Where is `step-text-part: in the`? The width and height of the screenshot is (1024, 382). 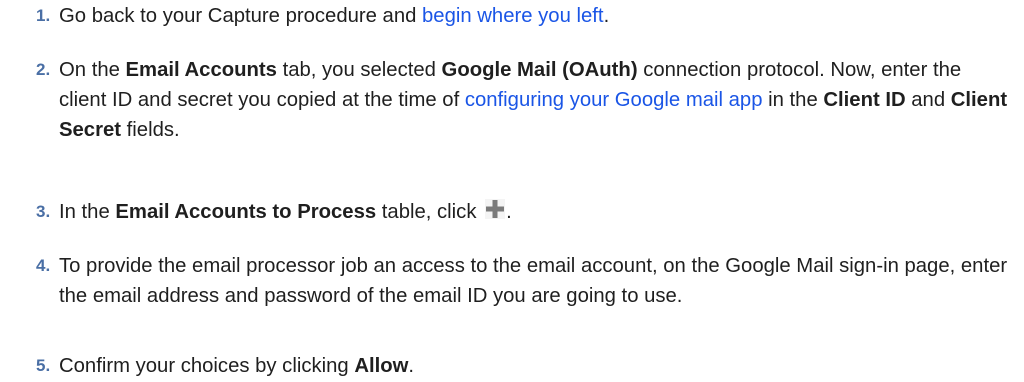 step-text-part: in the is located at coordinates (793, 100).